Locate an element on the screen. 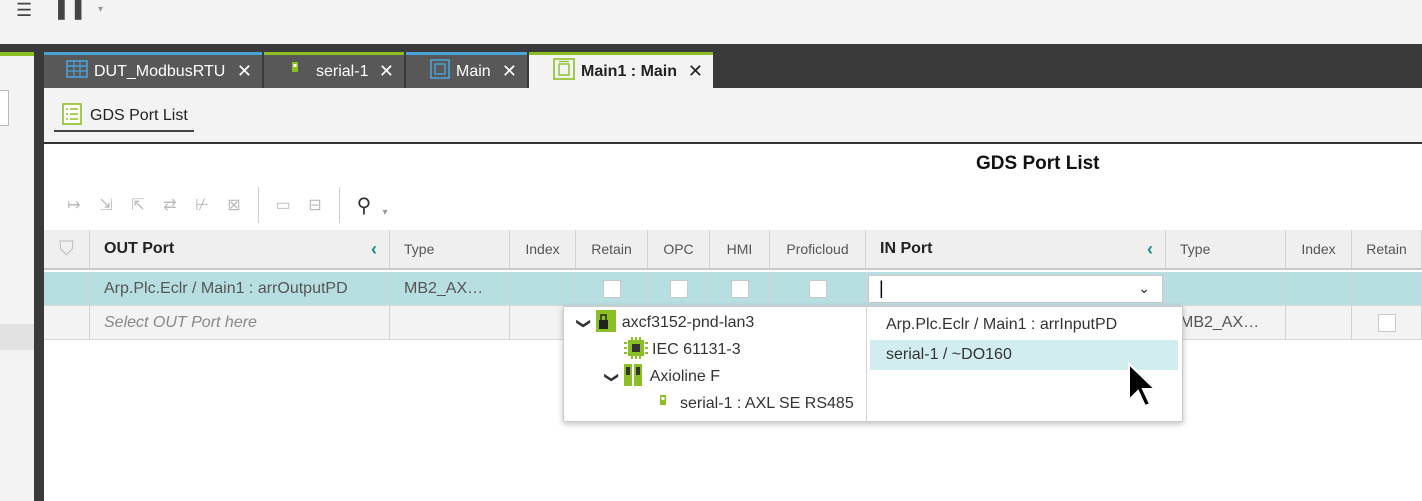 This screenshot has width=1422, height=501. in-port-combobox: | ⌄ is located at coordinates (1015, 288).